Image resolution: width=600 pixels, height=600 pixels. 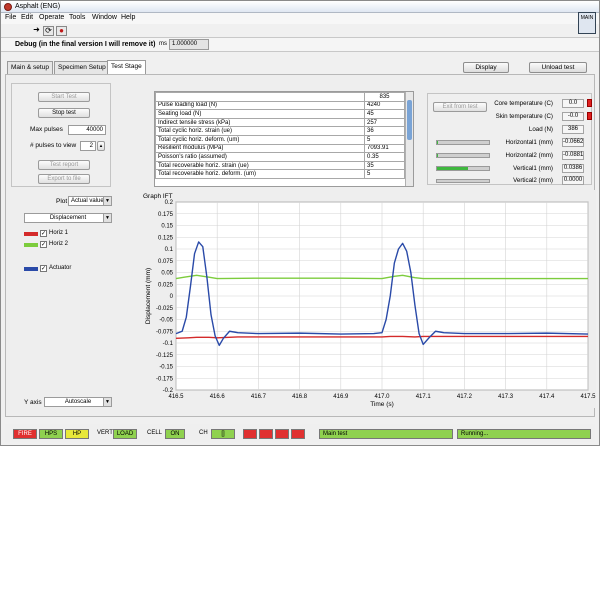 What do you see at coordinates (61, 31) in the screenshot?
I see `abort-icon: ●` at bounding box center [61, 31].